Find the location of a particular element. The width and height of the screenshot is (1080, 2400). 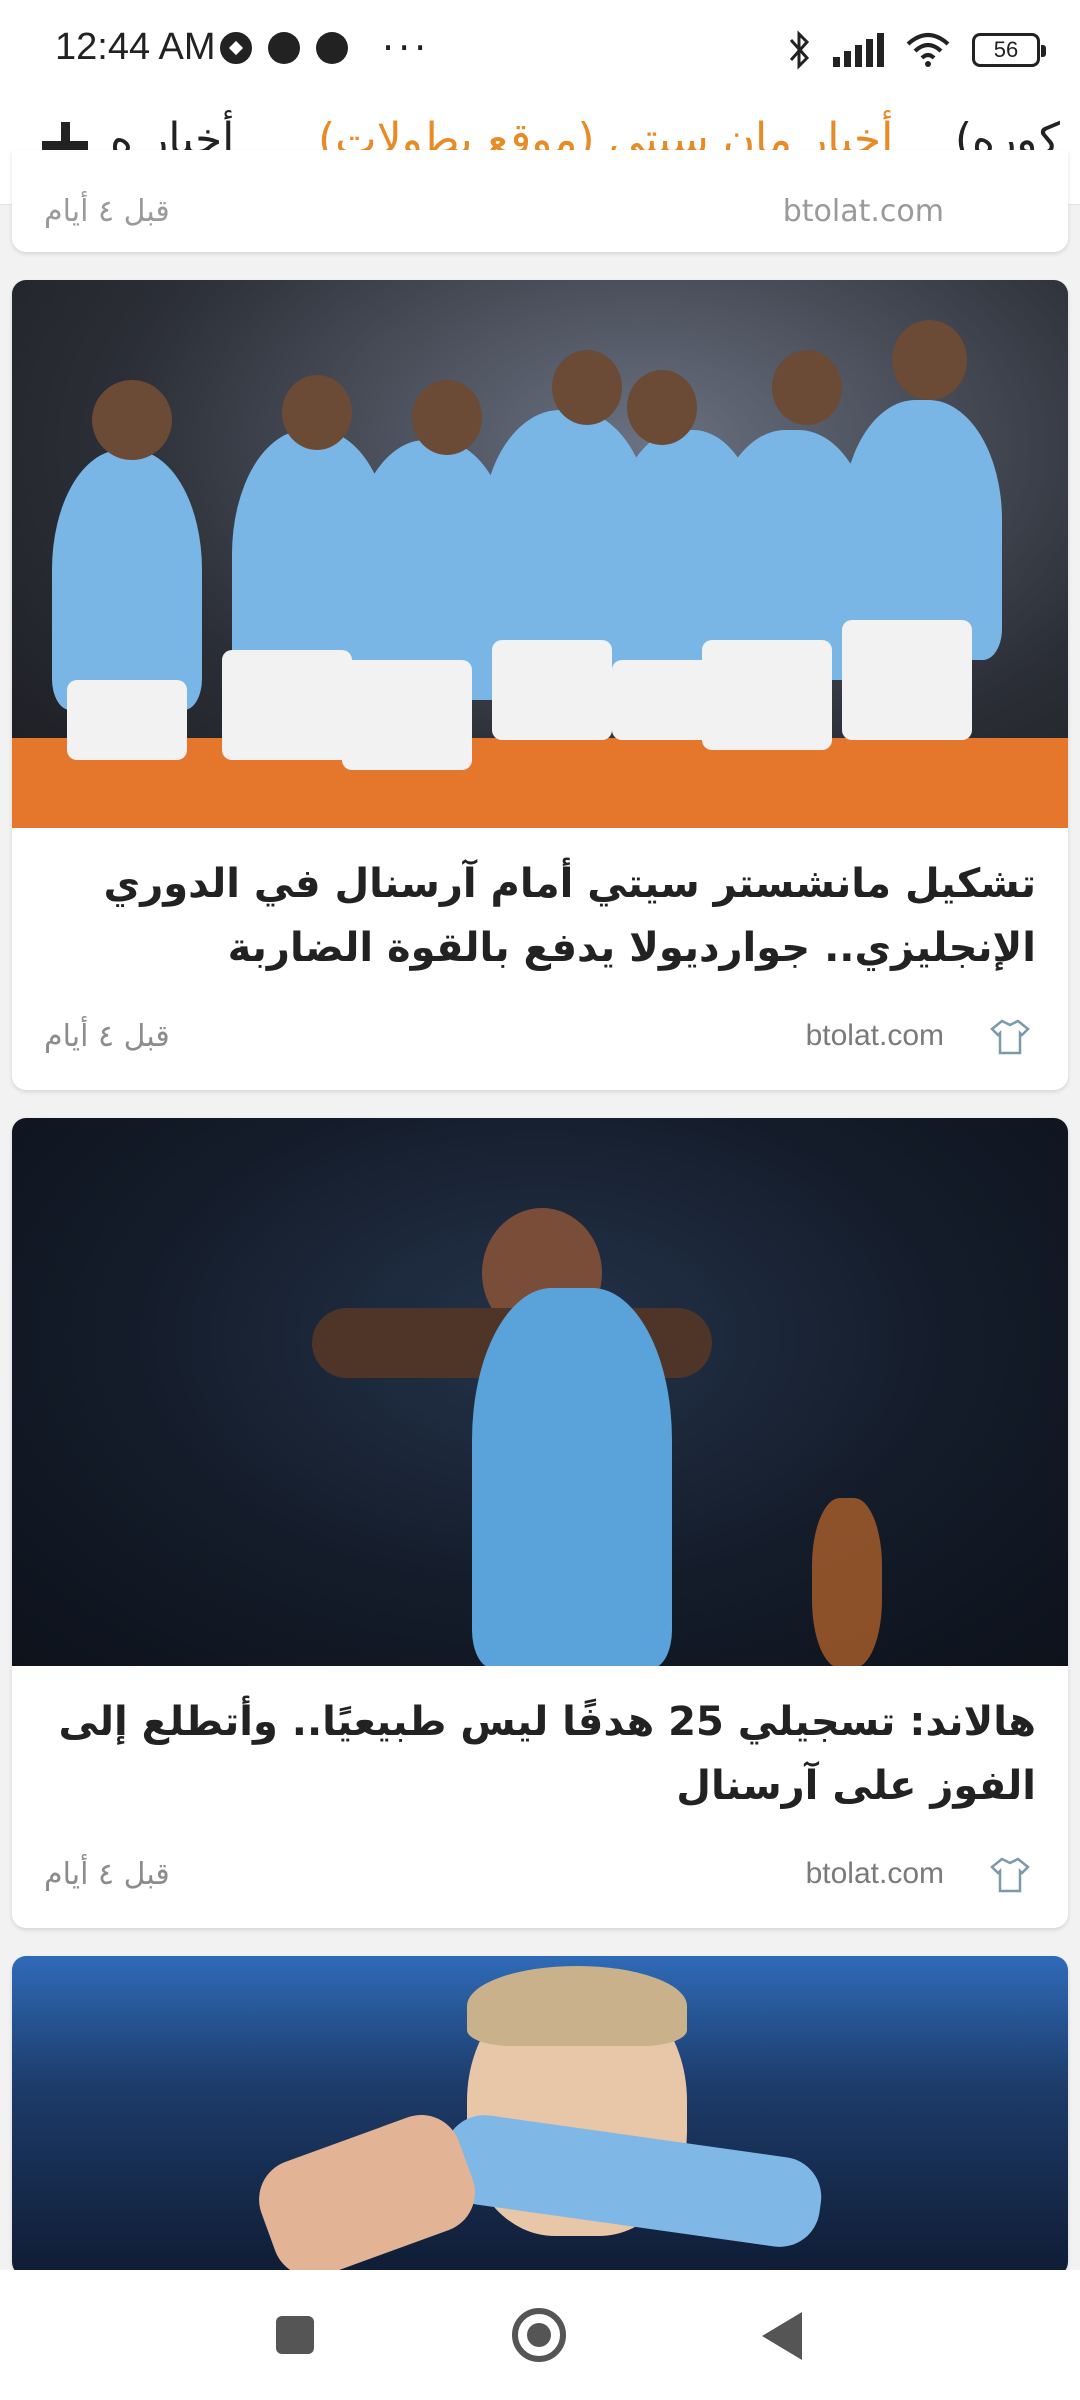

notification-icons: ··· is located at coordinates (325, 48).